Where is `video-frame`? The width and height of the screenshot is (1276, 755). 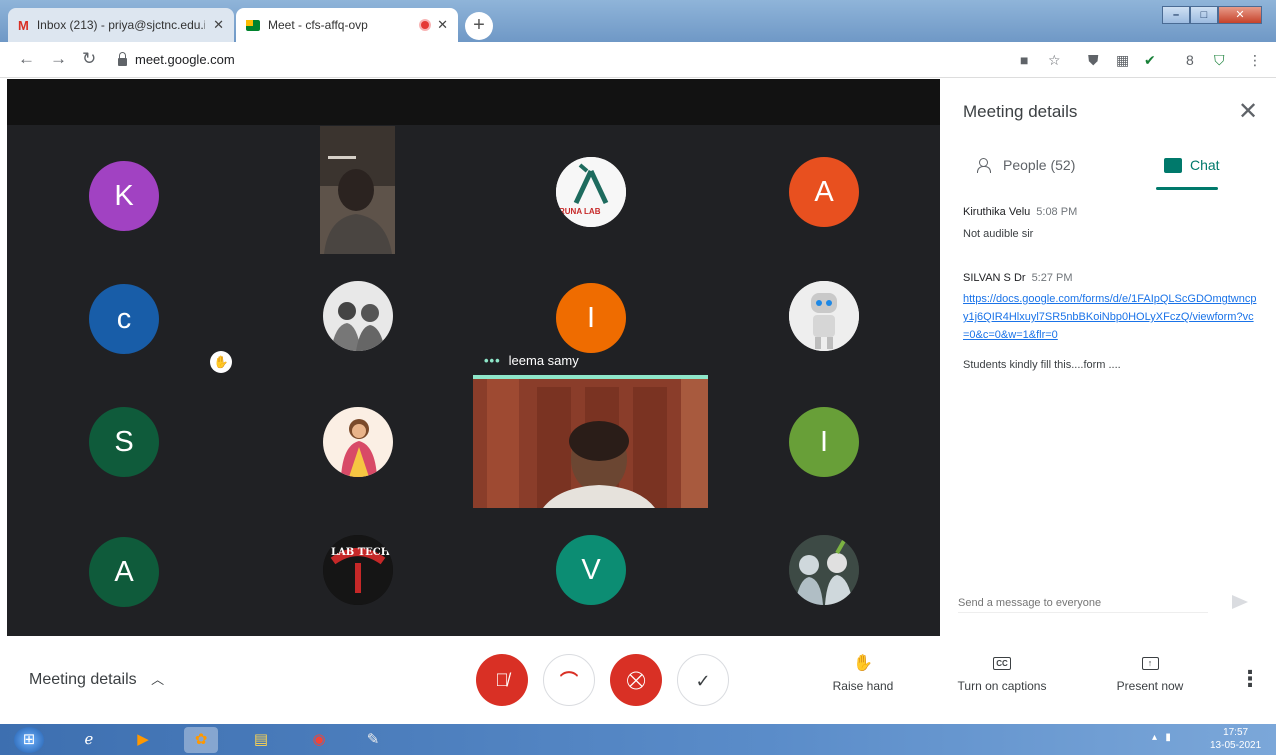 video-frame is located at coordinates (357, 190).